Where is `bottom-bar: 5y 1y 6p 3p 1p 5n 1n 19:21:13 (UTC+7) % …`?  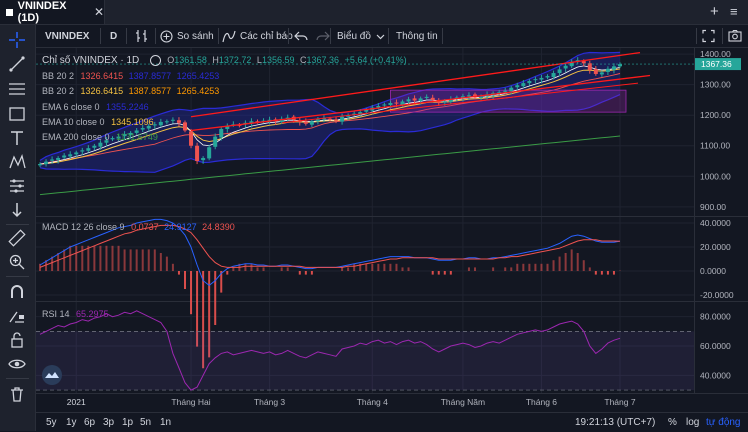
bottom-bar: 5y 1y 6p 3p 1p 5n 1n 19:21:13 (UTC+7) % … is located at coordinates (392, 422).